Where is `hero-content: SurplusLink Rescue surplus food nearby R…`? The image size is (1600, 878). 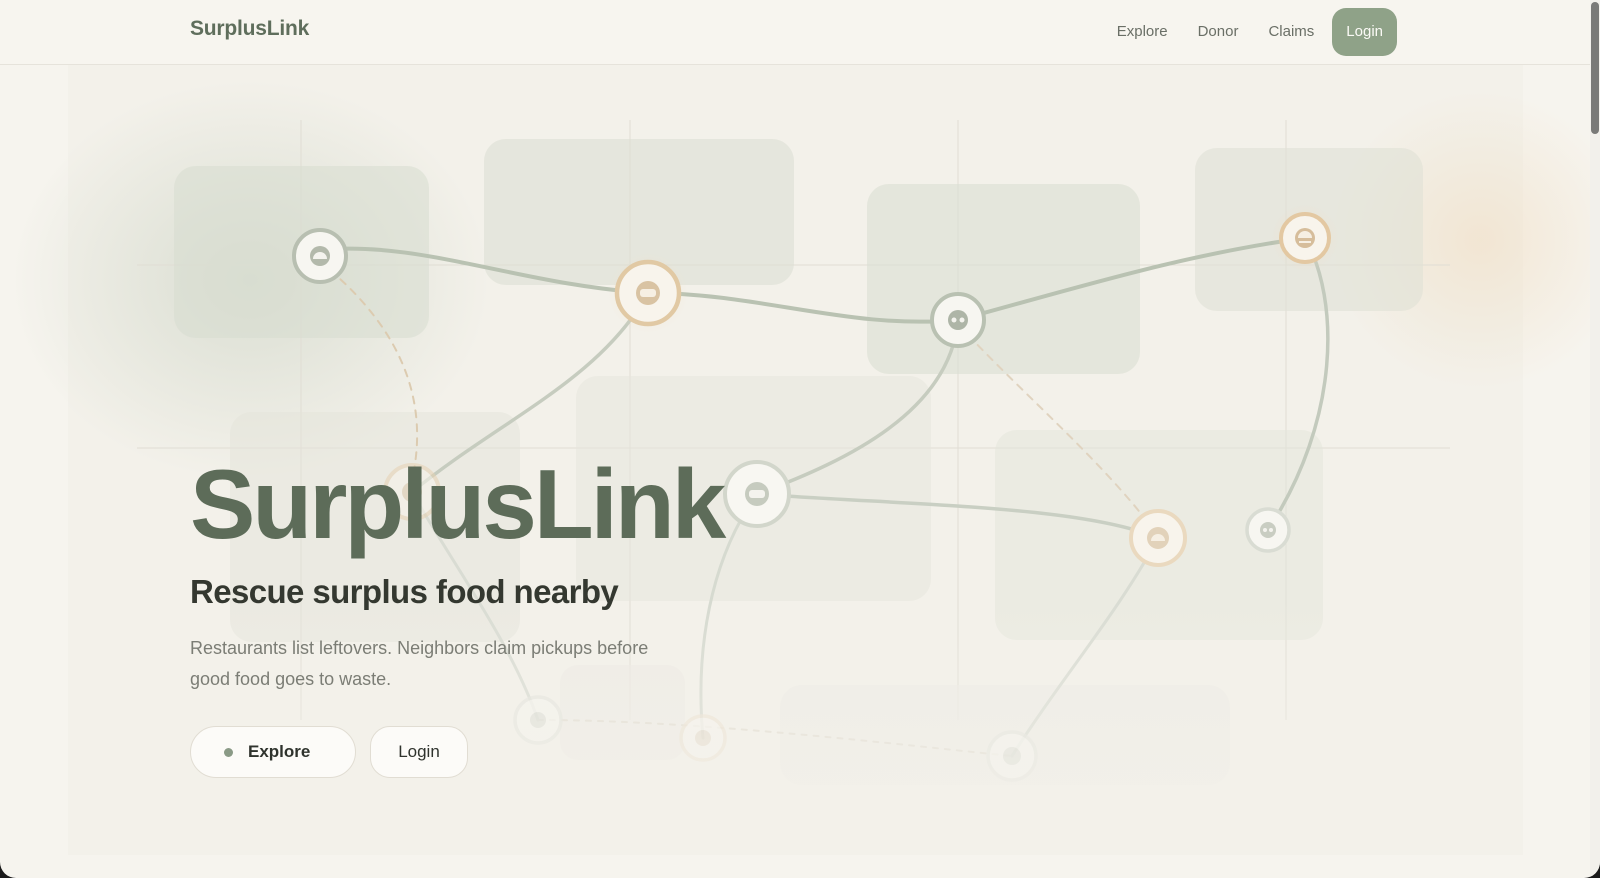 hero-content: SurplusLink Rescue surplus food nearby R… is located at coordinates (458, 572).